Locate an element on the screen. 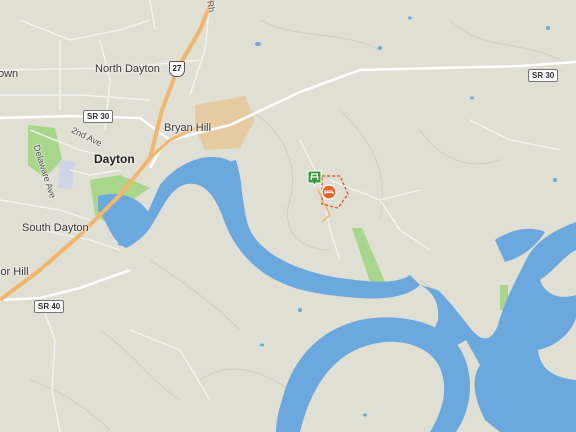 Image resolution: width=576 pixels, height=432 pixels. park-delaware is located at coordinates (66, 175).